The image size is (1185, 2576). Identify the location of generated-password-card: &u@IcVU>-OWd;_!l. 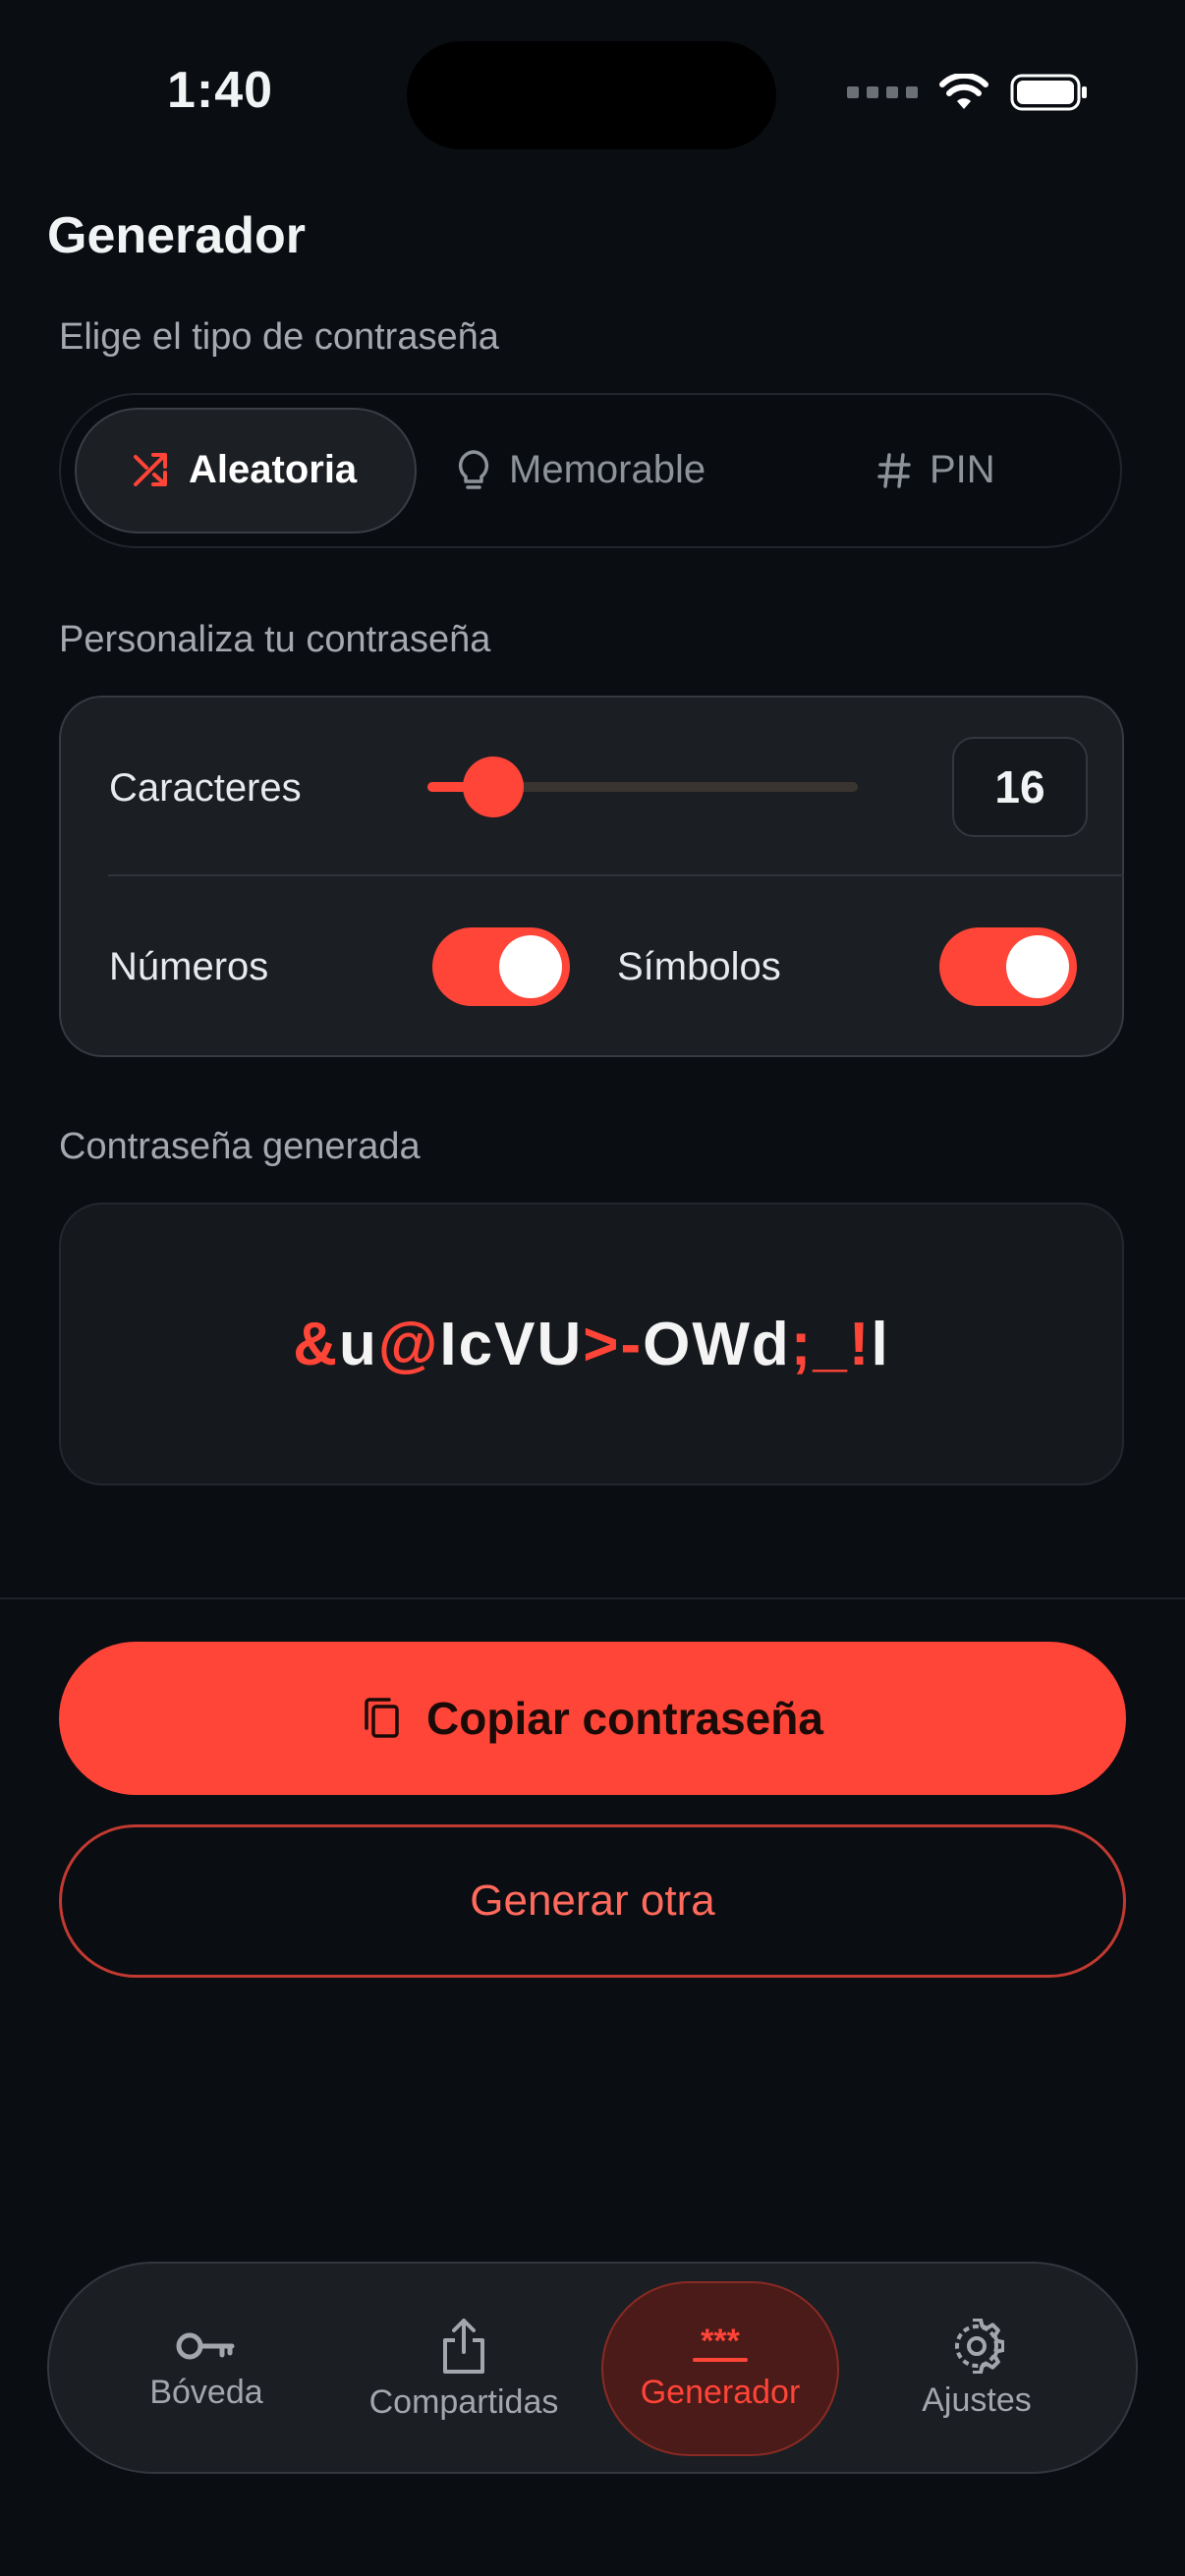
(592, 1344).